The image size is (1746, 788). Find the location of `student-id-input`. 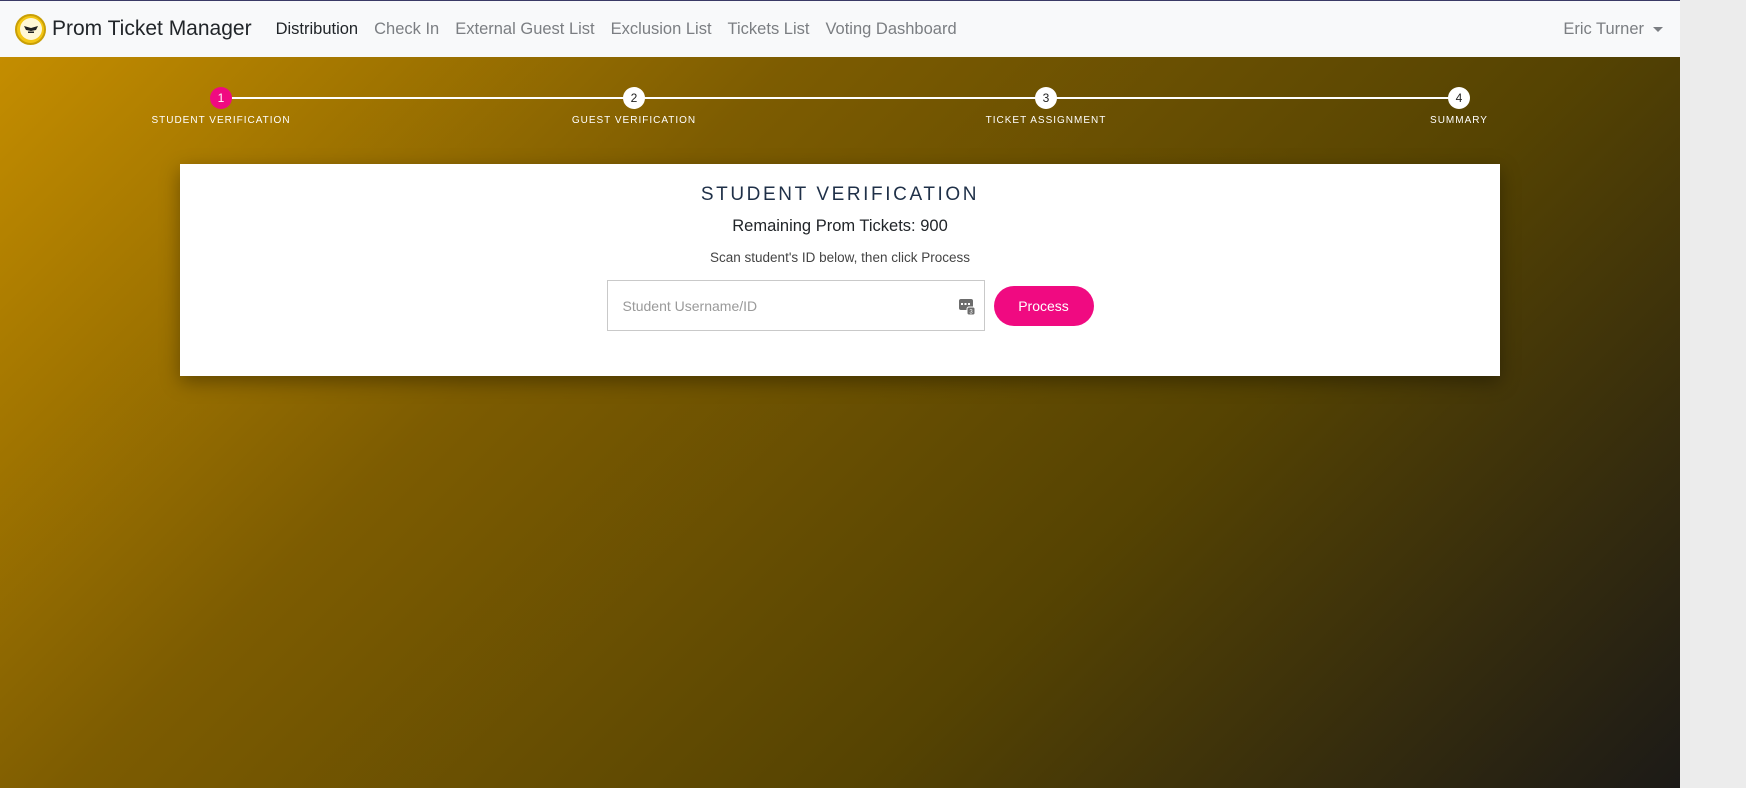

student-id-input is located at coordinates (795, 305).